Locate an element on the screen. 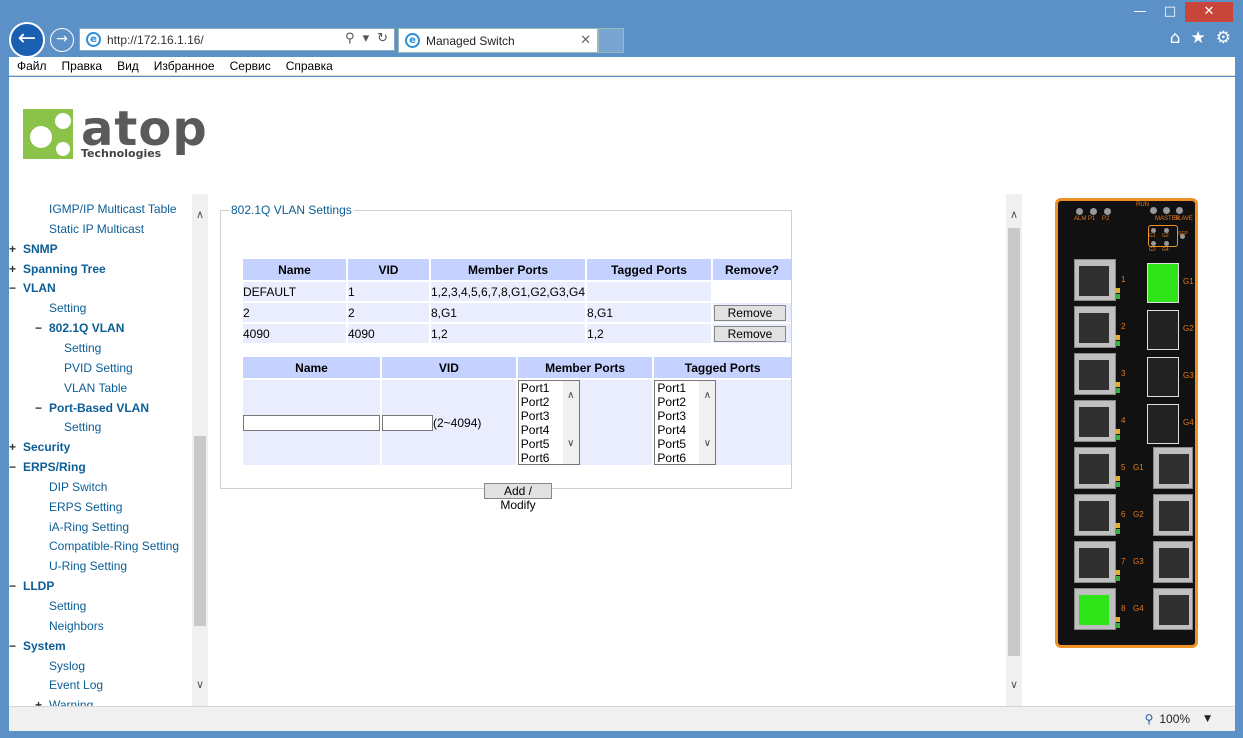 The image size is (1243, 738). status-led is located at coordinates (1166, 243).